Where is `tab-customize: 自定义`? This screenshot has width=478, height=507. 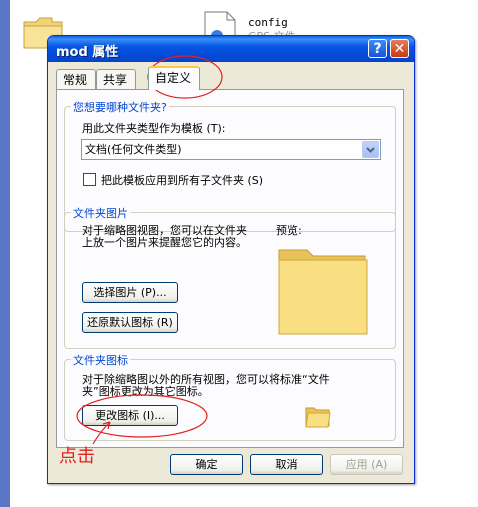
tab-customize: 自定义 is located at coordinates (174, 78).